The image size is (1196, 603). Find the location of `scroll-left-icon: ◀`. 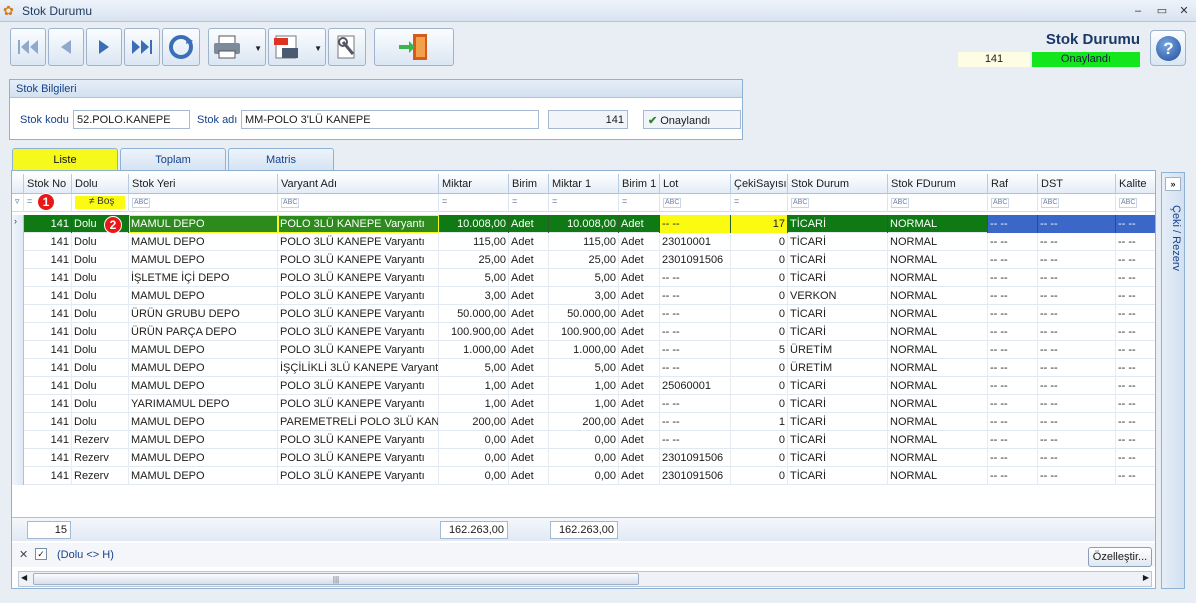

scroll-left-icon: ◀ is located at coordinates (24, 577).